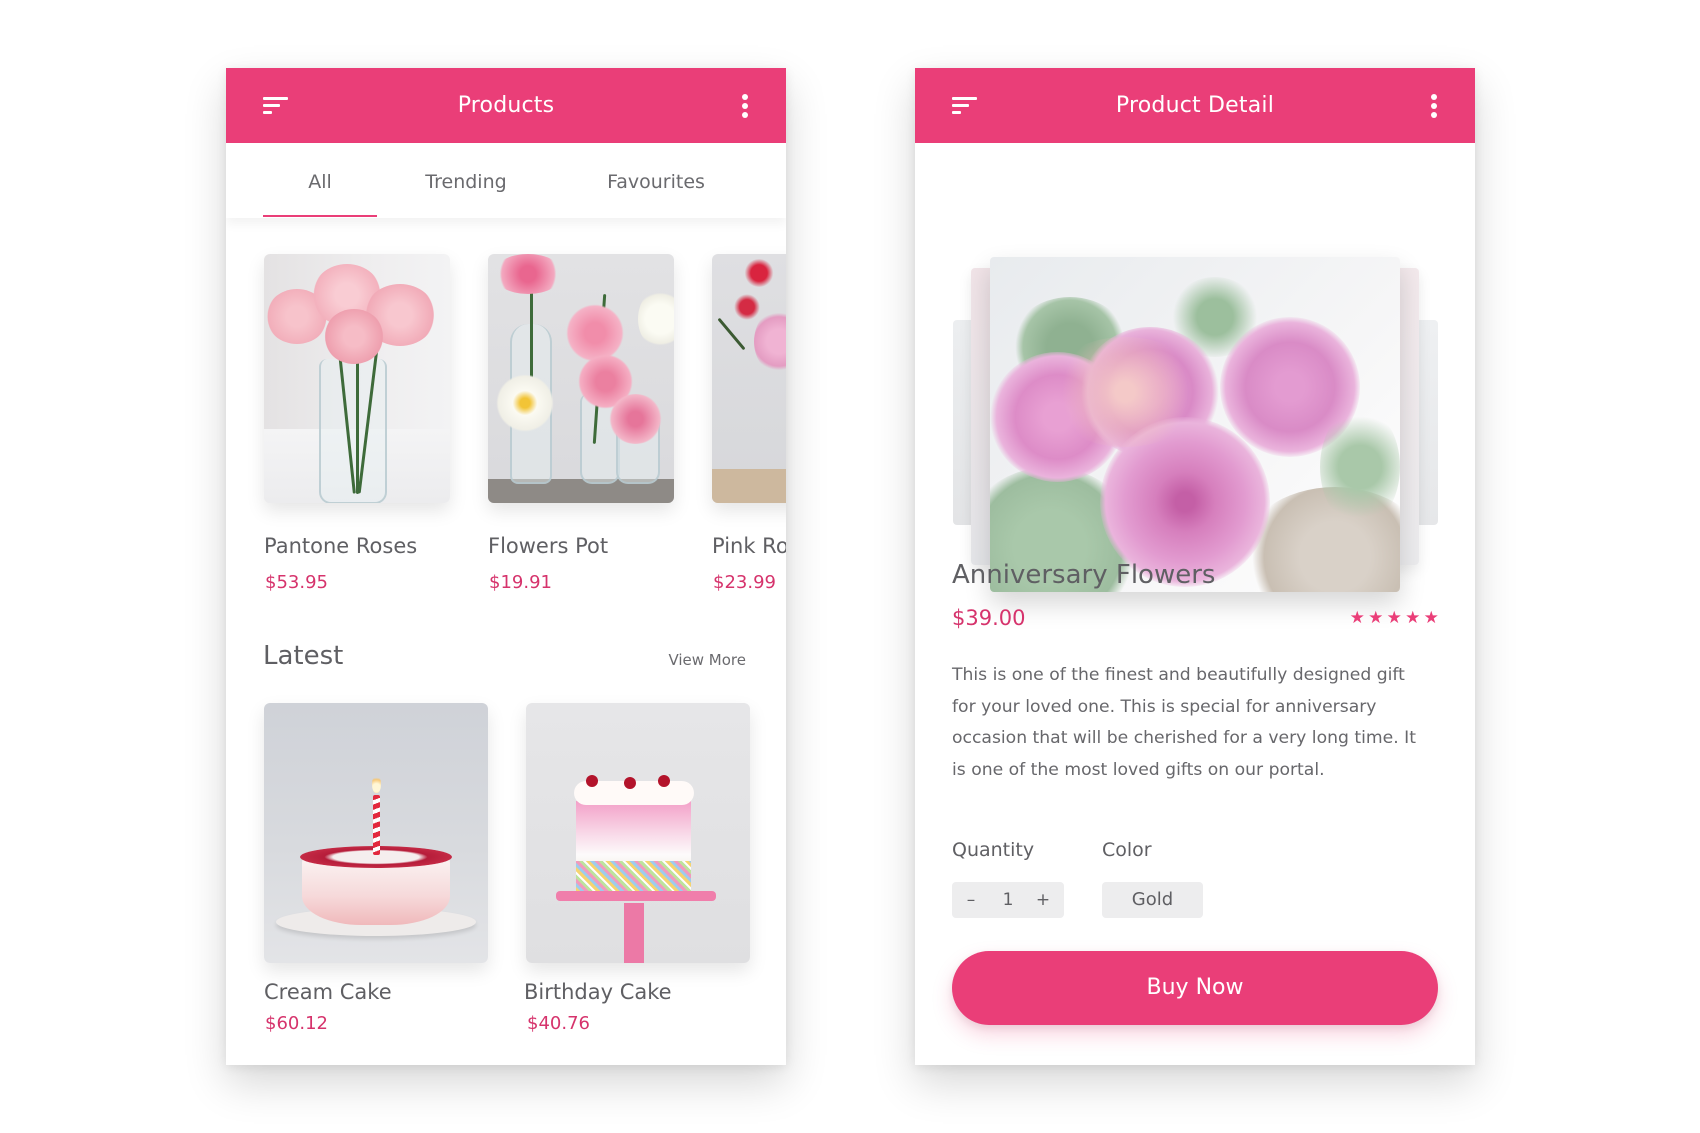 Image resolution: width=1700 pixels, height=1133 pixels. I want to click on quantity-stepper: – 1 +, so click(1008, 900).